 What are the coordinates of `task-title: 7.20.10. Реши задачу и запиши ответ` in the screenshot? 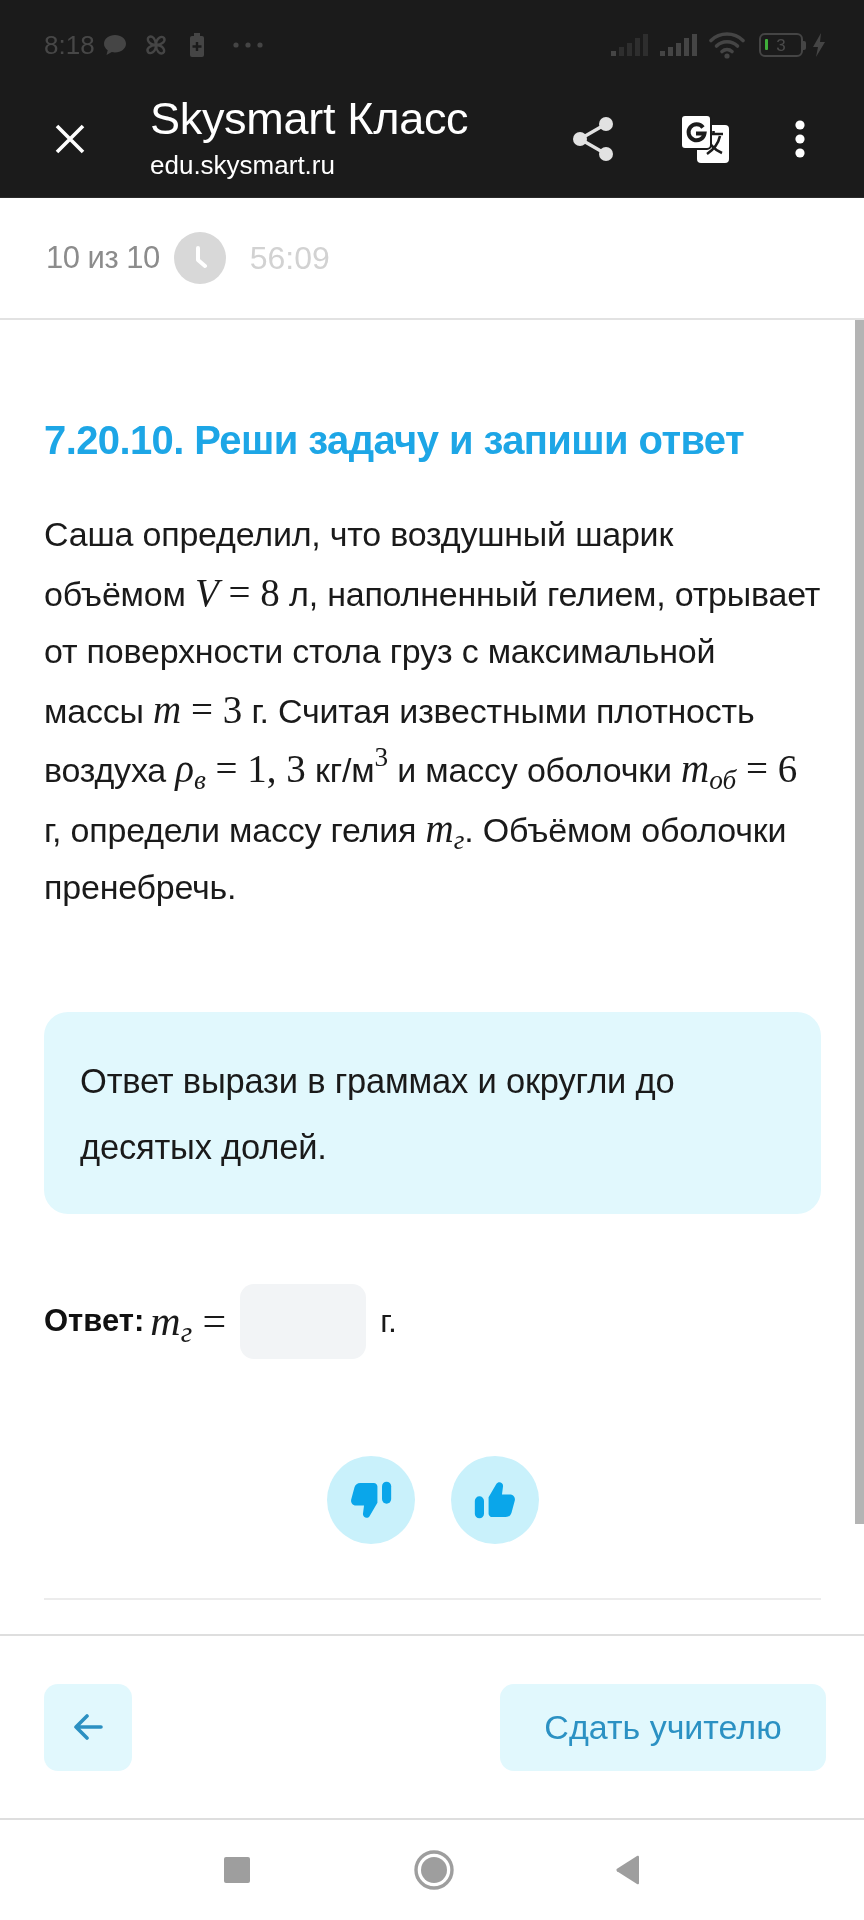 It's located at (394, 440).